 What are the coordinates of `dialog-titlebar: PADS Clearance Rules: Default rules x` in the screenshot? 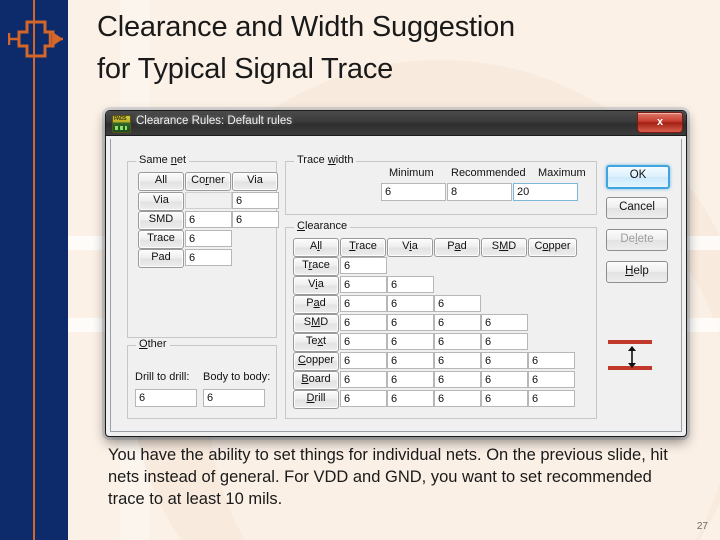 It's located at (396, 123).